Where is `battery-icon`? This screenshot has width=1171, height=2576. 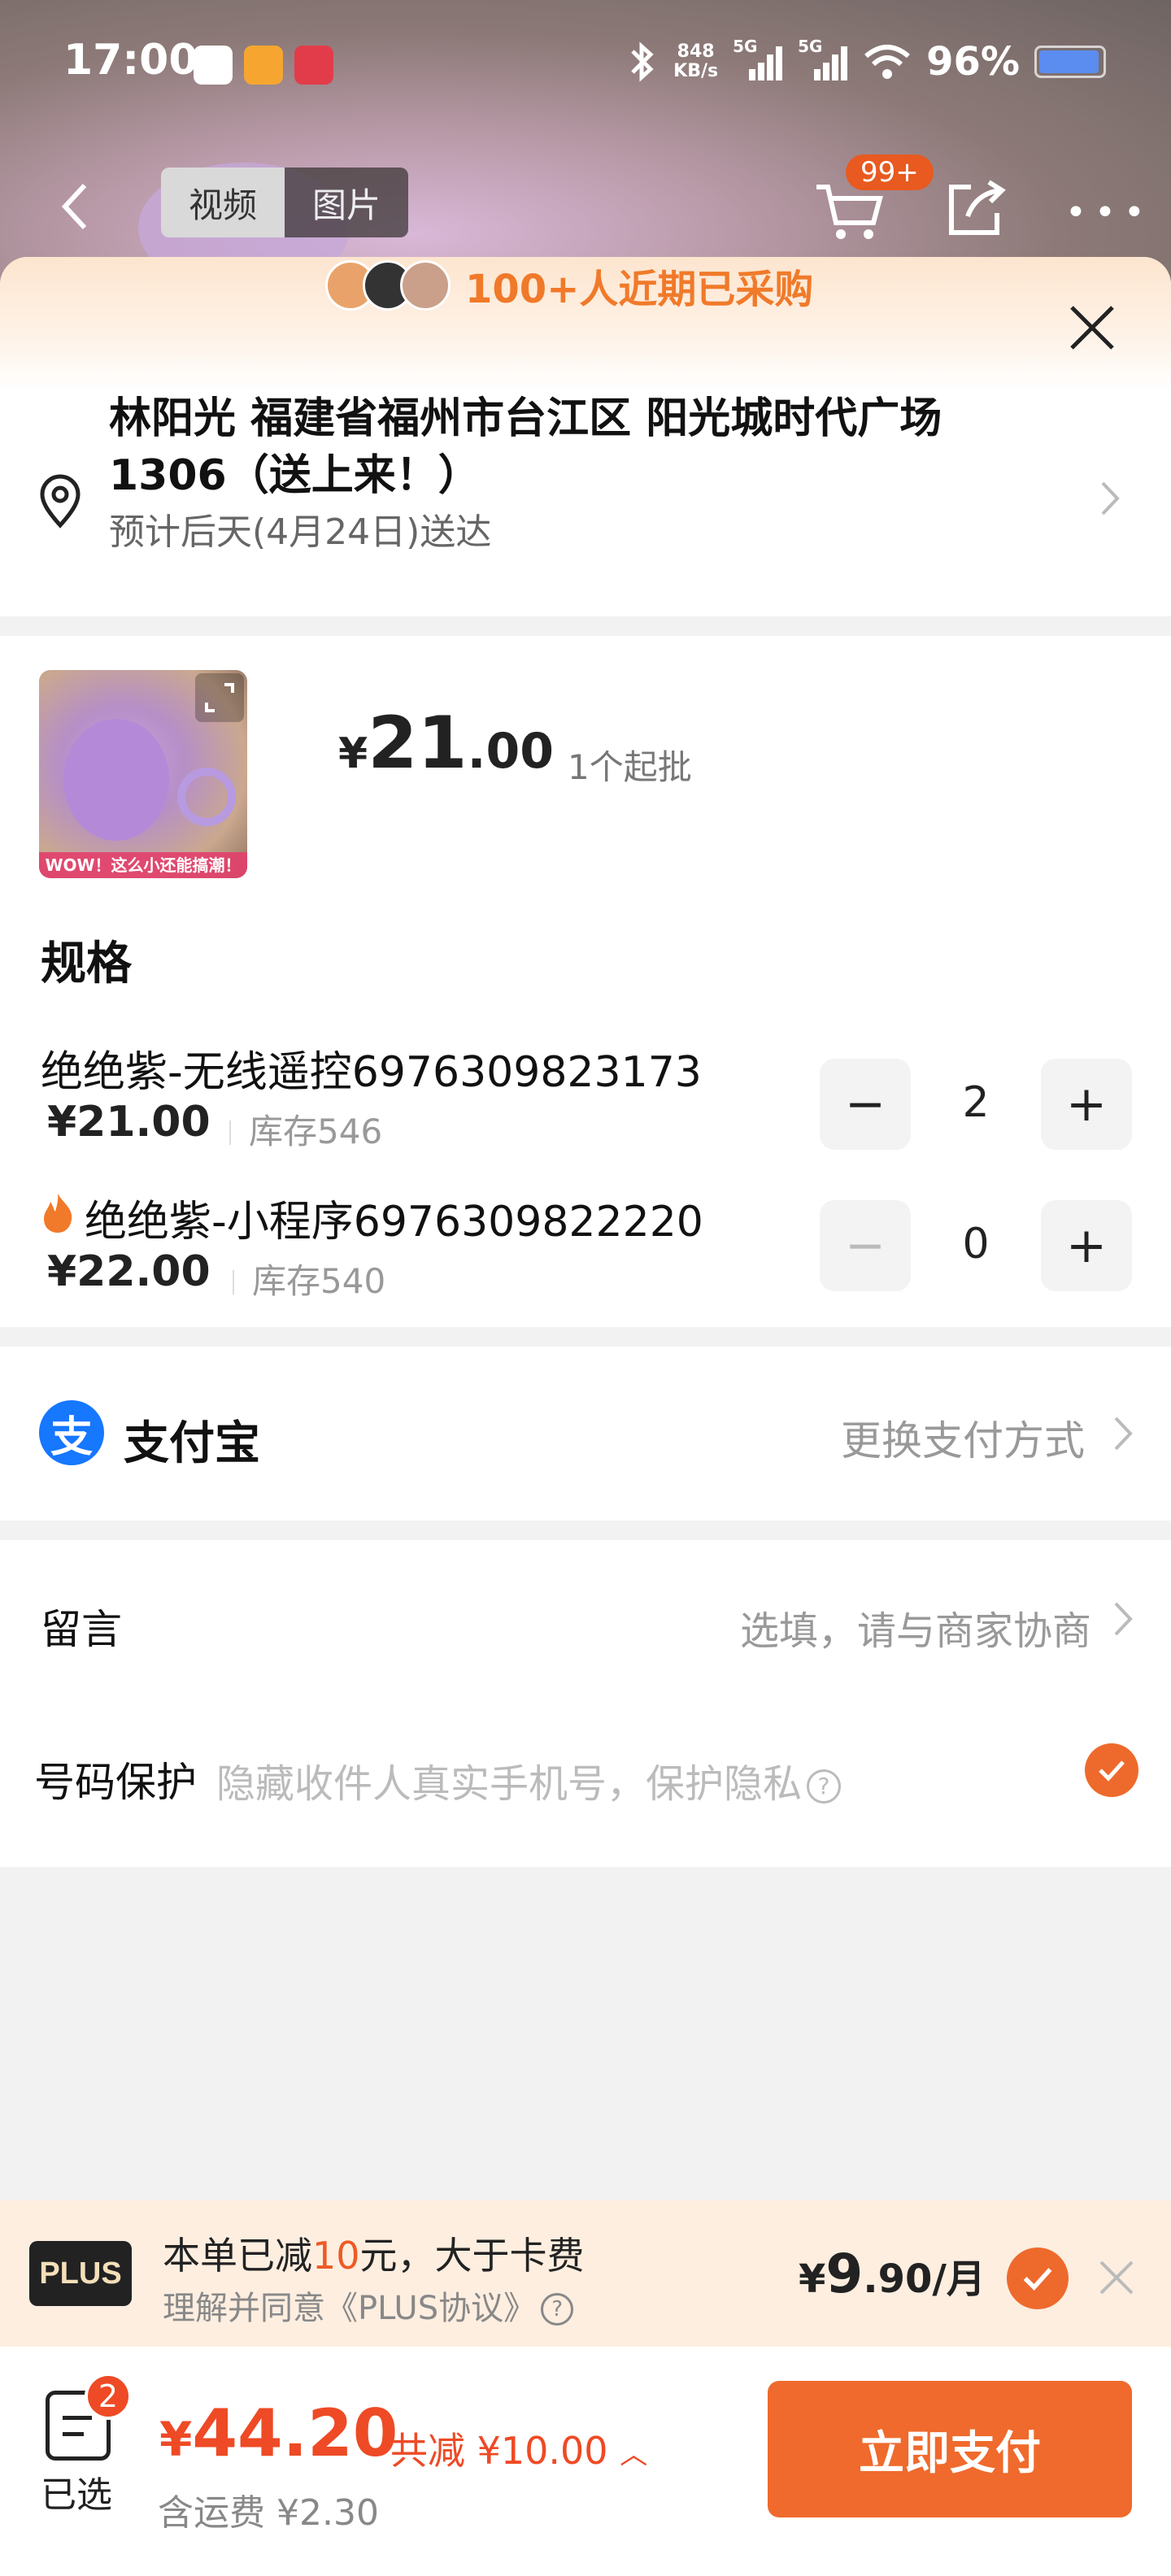 battery-icon is located at coordinates (1070, 62).